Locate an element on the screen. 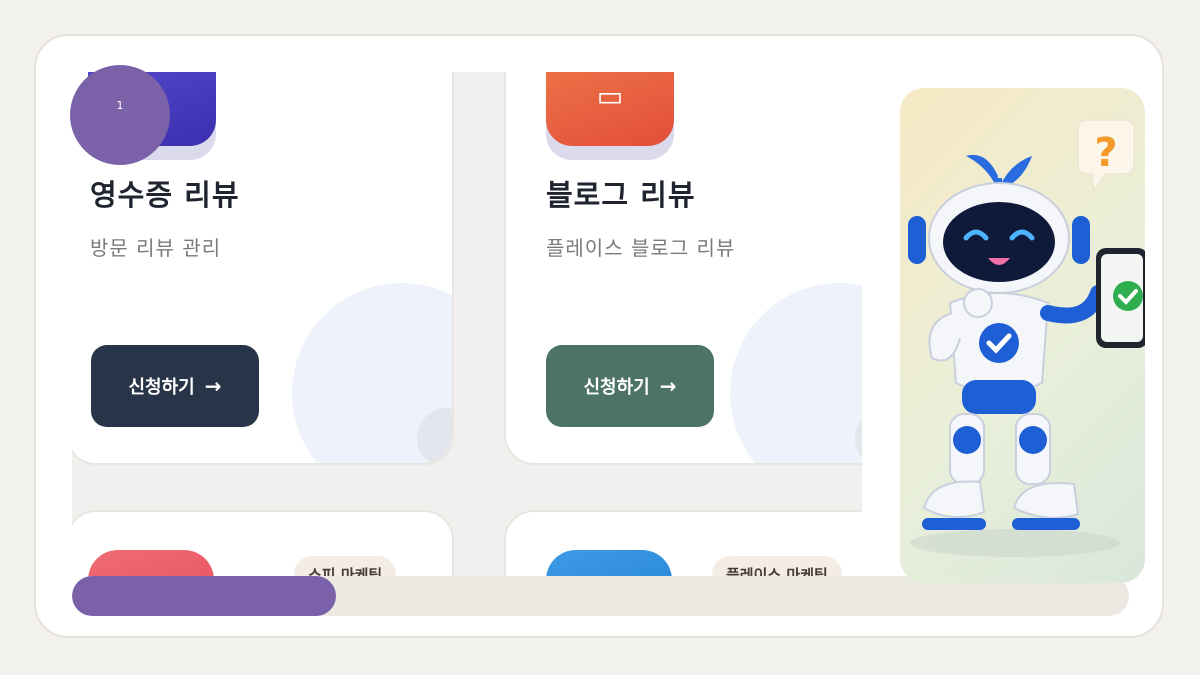  card-title: 영수증 리뷰 is located at coordinates (165, 195).